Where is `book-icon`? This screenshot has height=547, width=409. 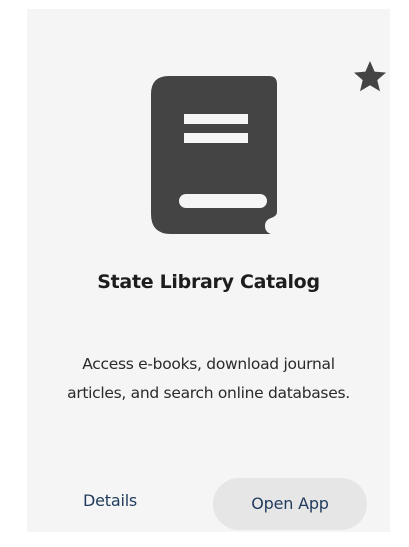
book-icon is located at coordinates (214, 155).